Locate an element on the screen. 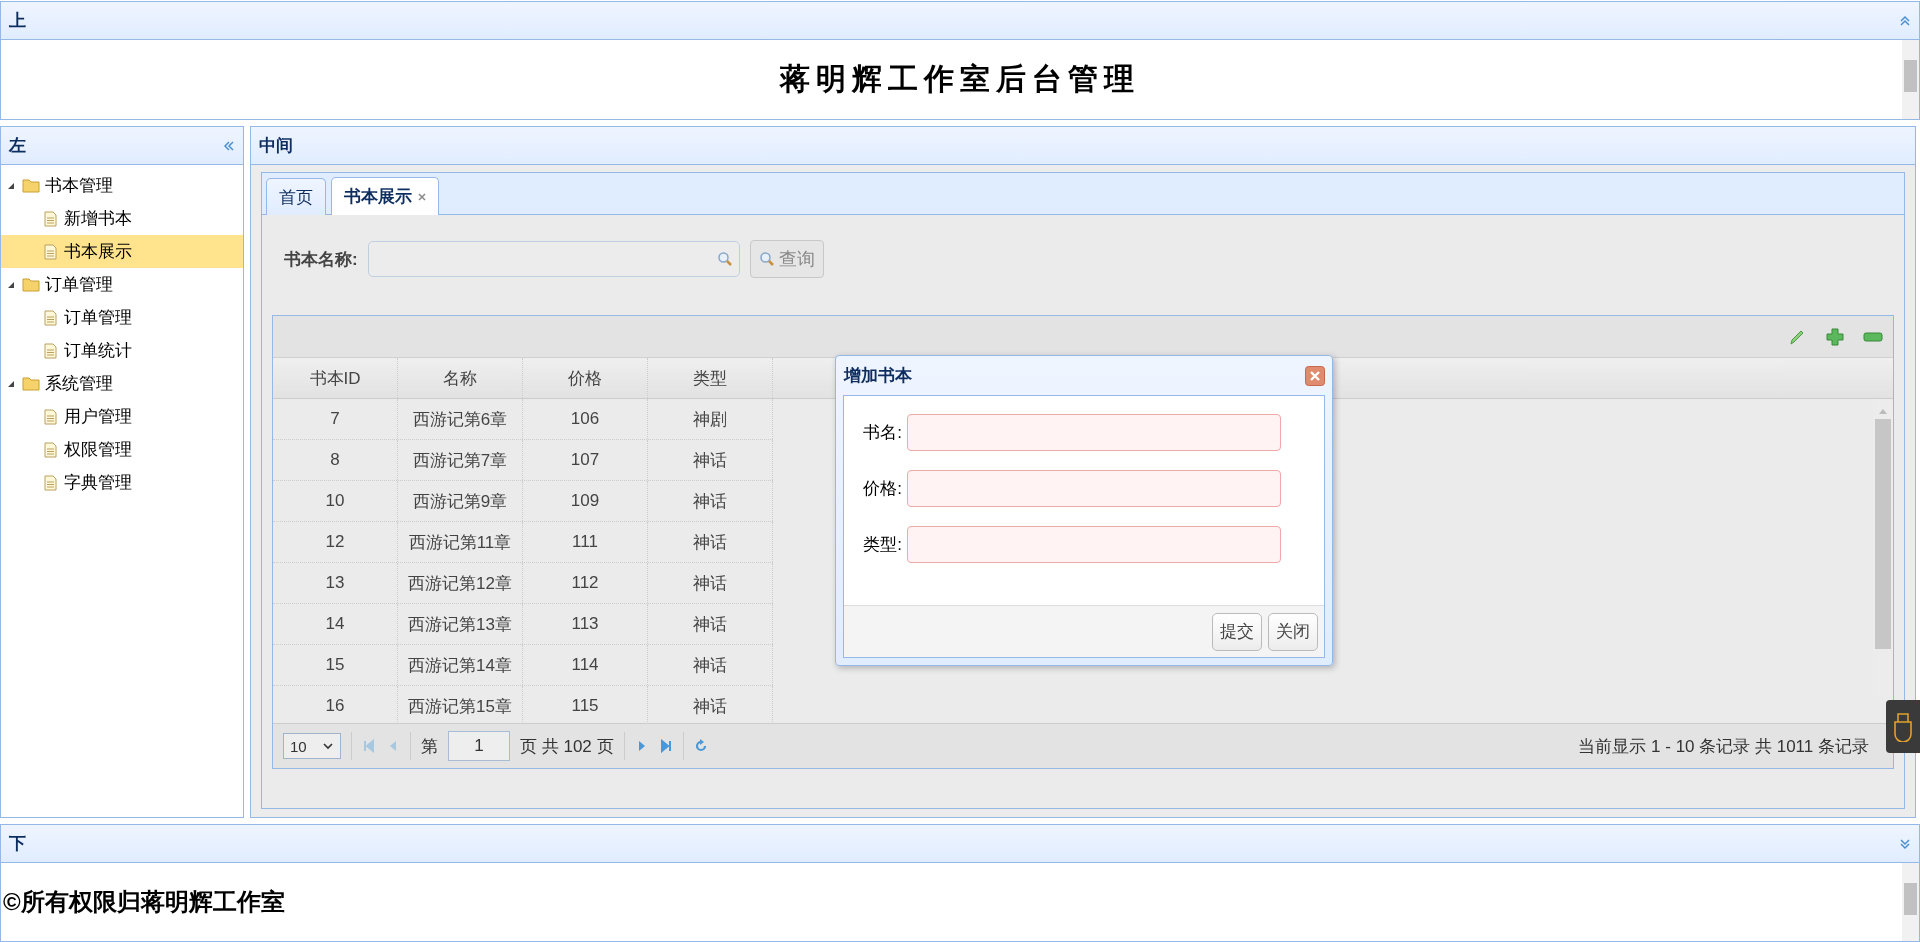 The width and height of the screenshot is (1920, 942). scroll-up-arrow-icon is located at coordinates (1883, 411).